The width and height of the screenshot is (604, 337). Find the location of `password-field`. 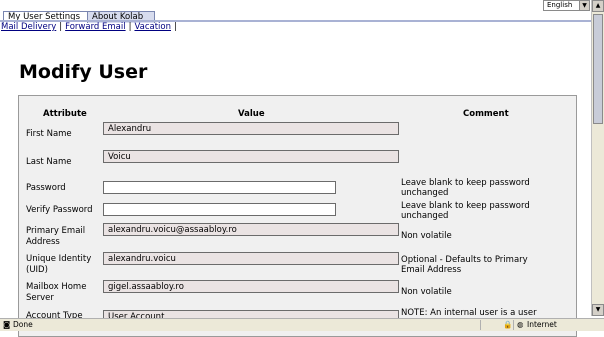

password-field is located at coordinates (219, 187).